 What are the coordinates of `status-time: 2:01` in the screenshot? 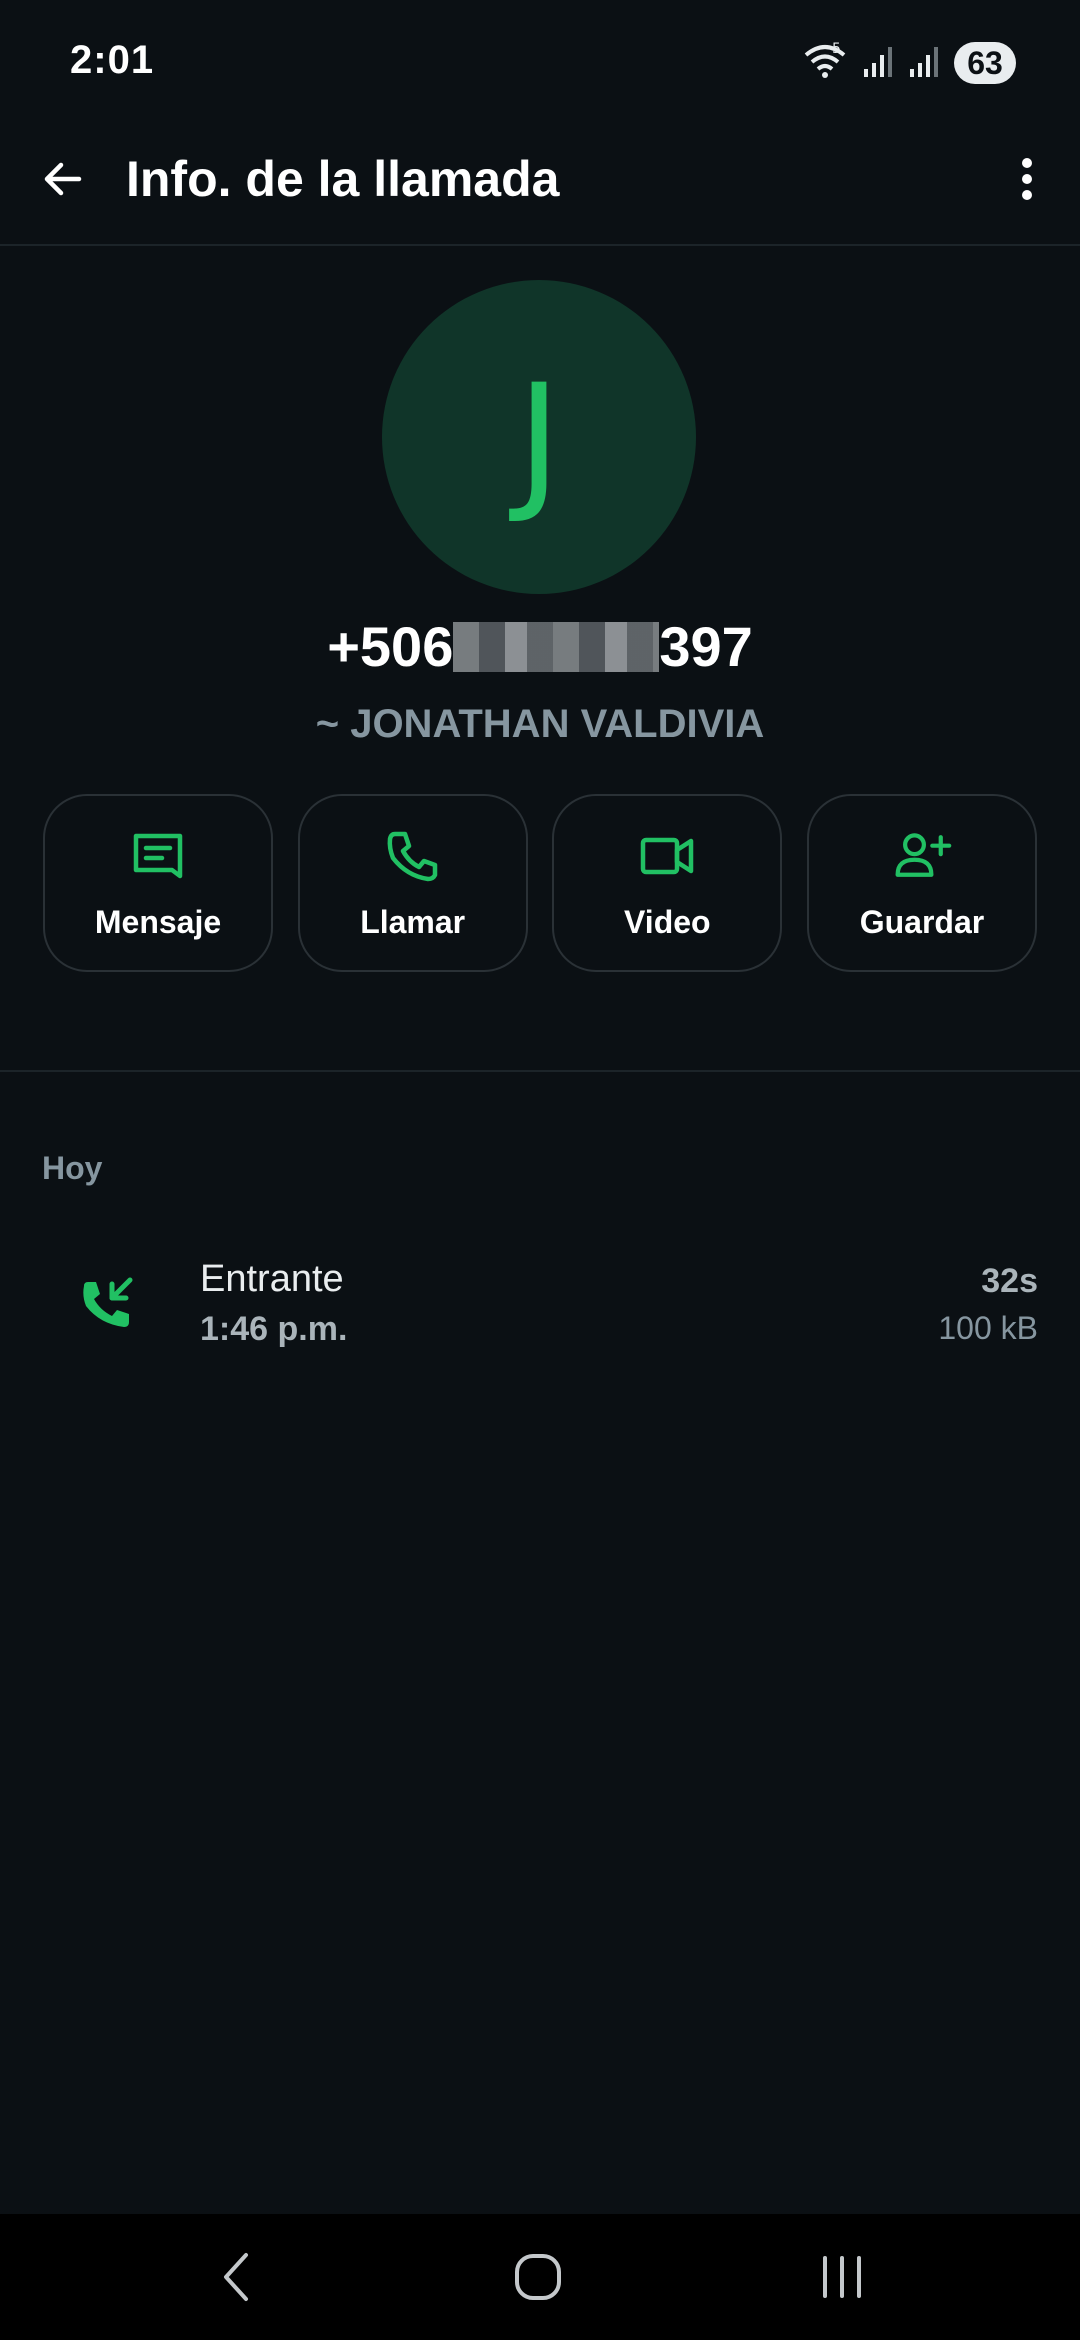 It's located at (112, 60).